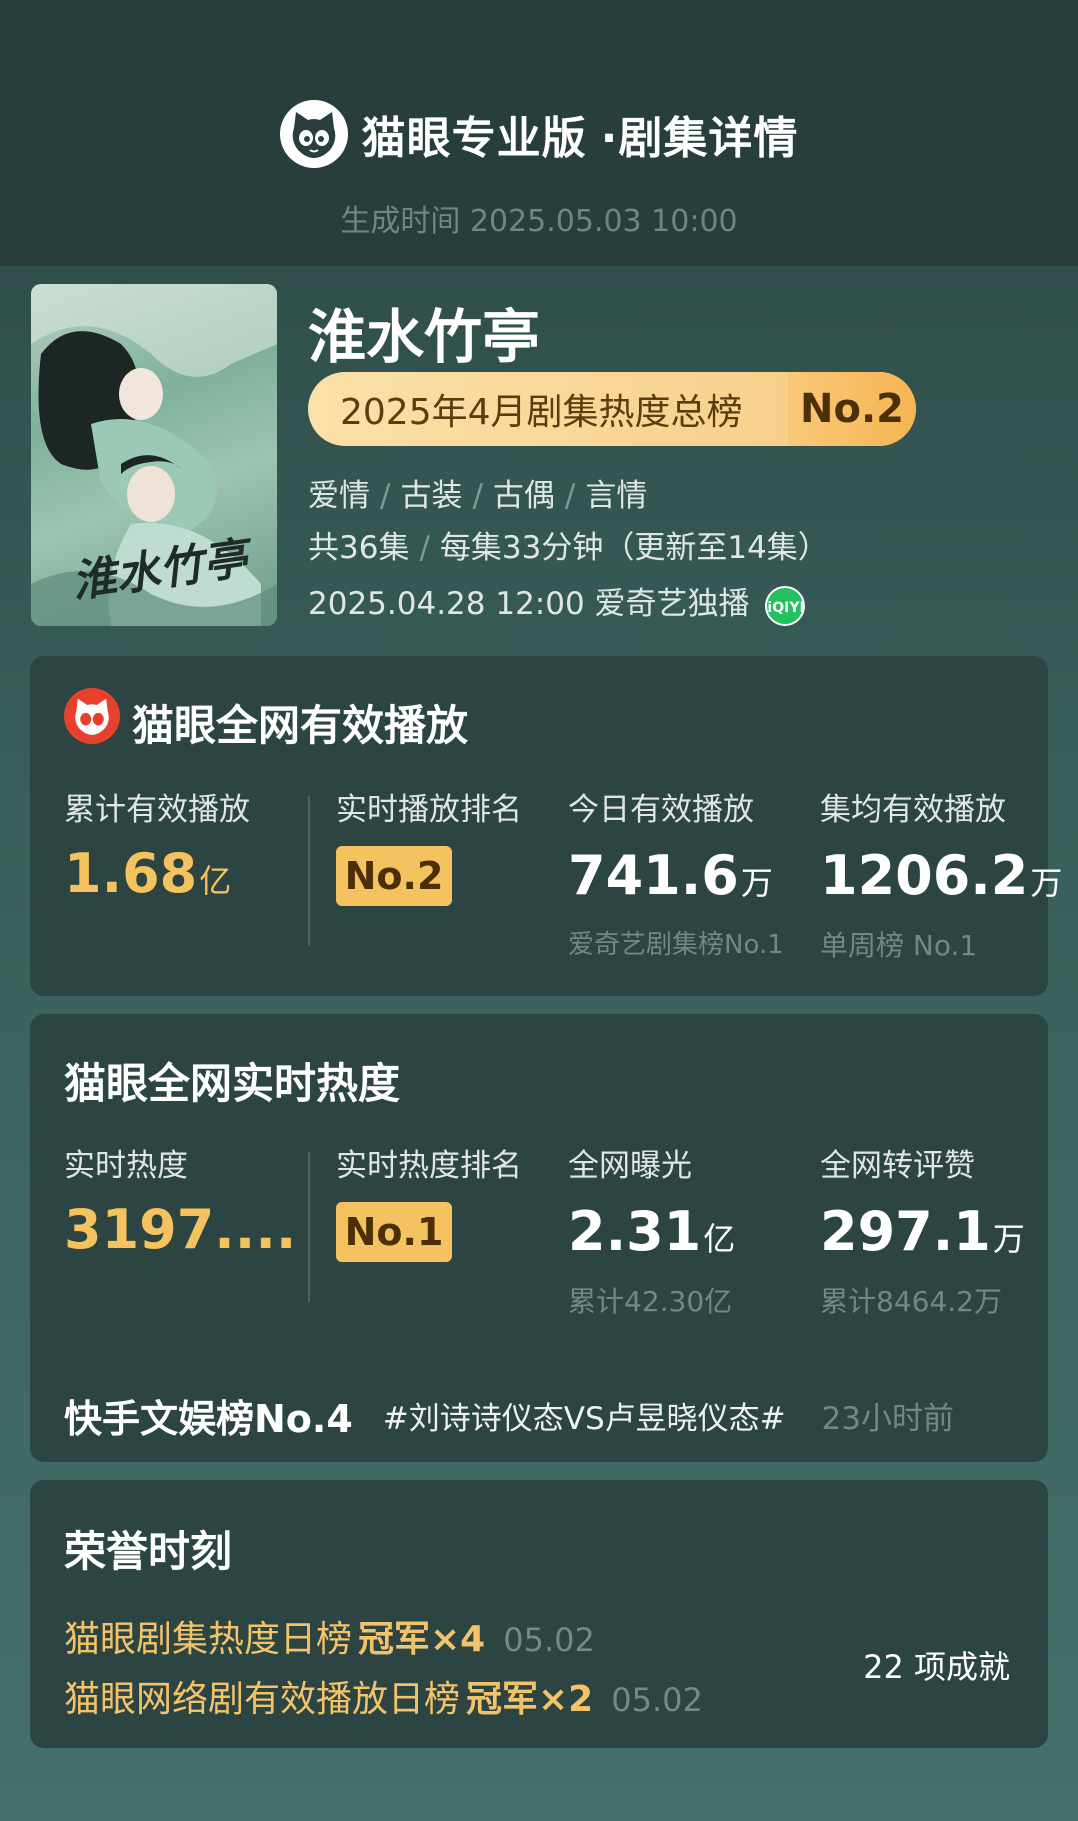 Image resolution: width=1078 pixels, height=1821 pixels. What do you see at coordinates (719, 1239) in the screenshot?
I see `exposure-unit: 亿` at bounding box center [719, 1239].